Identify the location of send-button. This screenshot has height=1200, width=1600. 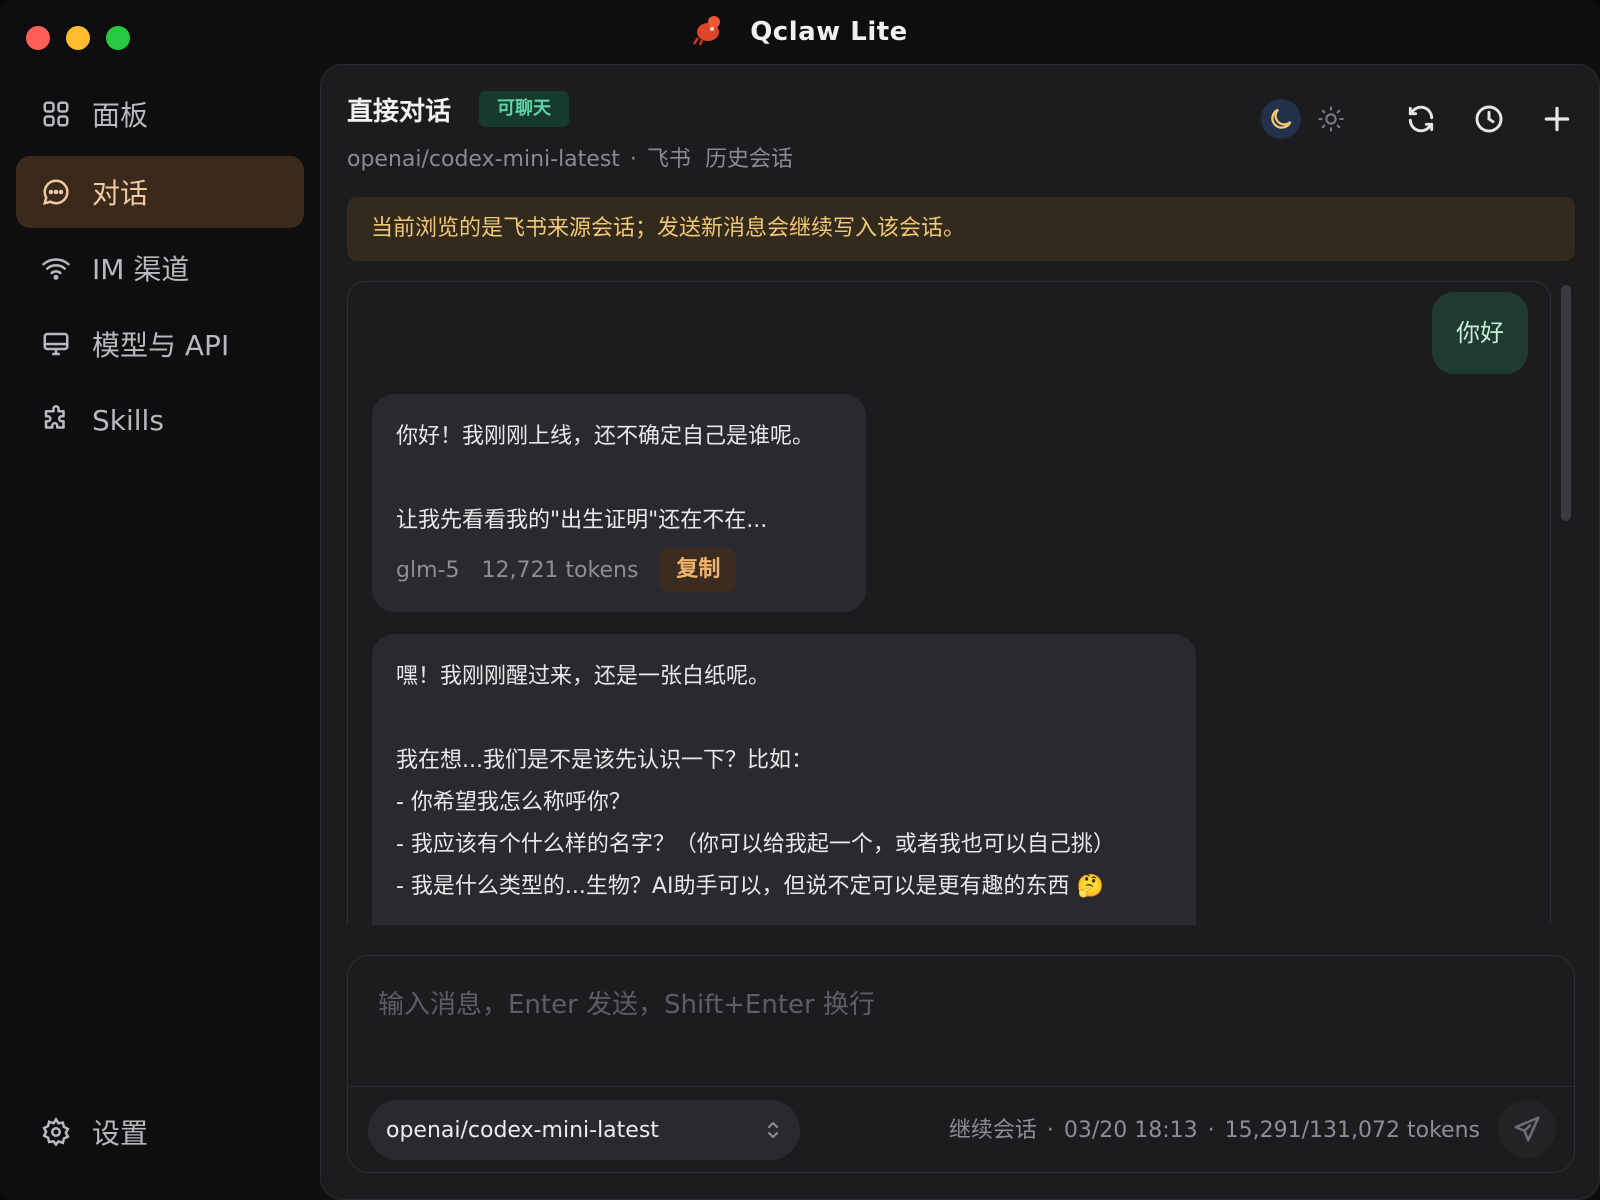
(1527, 1129).